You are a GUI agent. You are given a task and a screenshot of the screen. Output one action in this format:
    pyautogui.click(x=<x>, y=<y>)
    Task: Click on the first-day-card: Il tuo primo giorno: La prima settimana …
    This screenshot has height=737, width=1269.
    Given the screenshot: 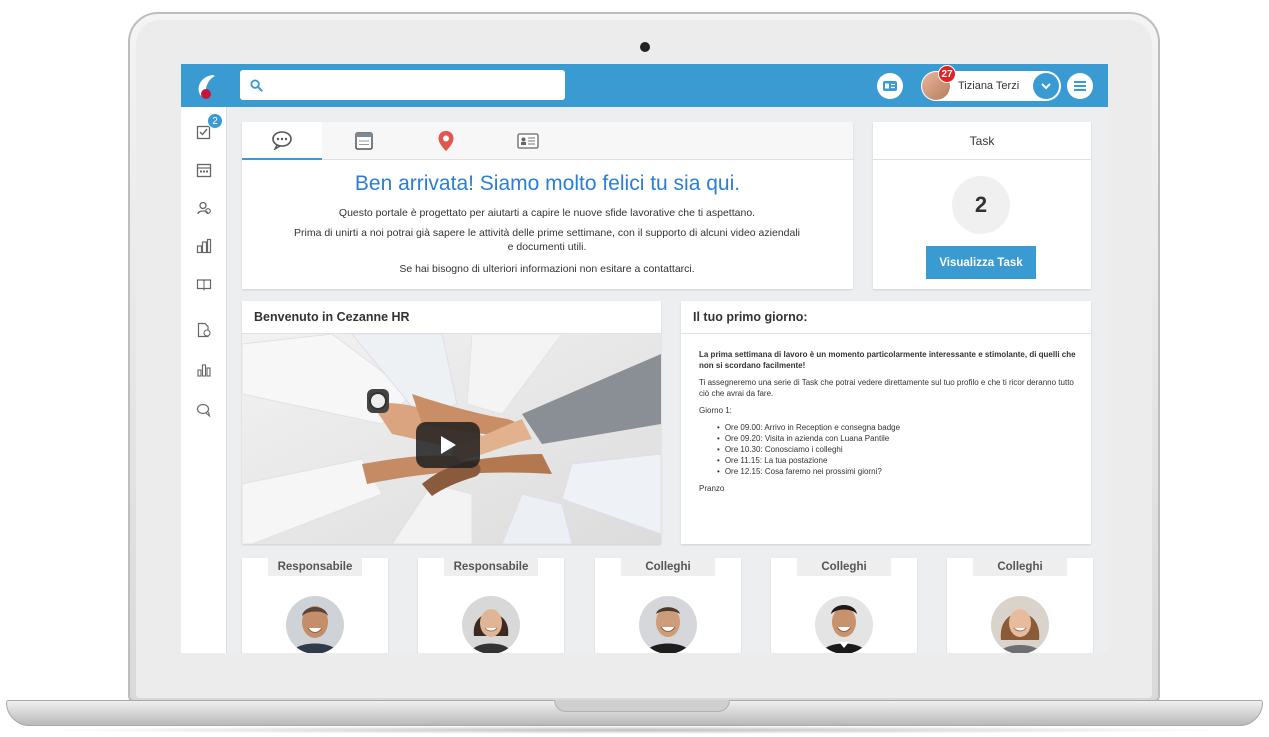 What is the action you would take?
    pyautogui.click(x=886, y=422)
    